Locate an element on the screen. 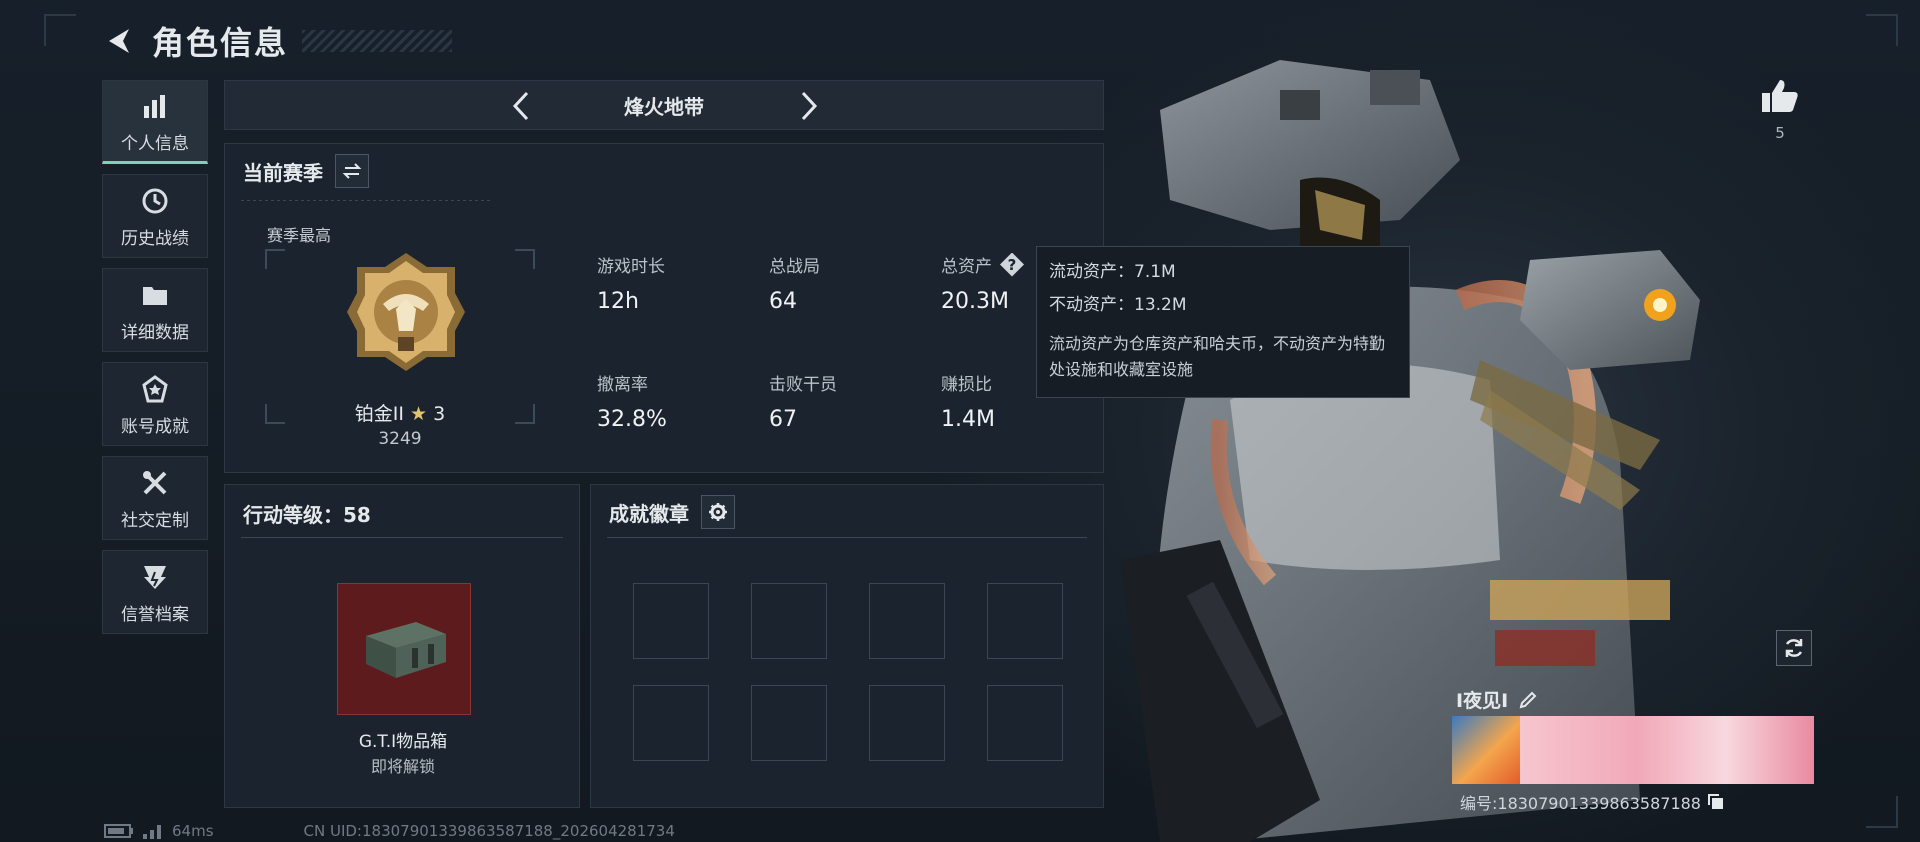 The height and width of the screenshot is (842, 1920). back-arrow-icon is located at coordinates (119, 41).